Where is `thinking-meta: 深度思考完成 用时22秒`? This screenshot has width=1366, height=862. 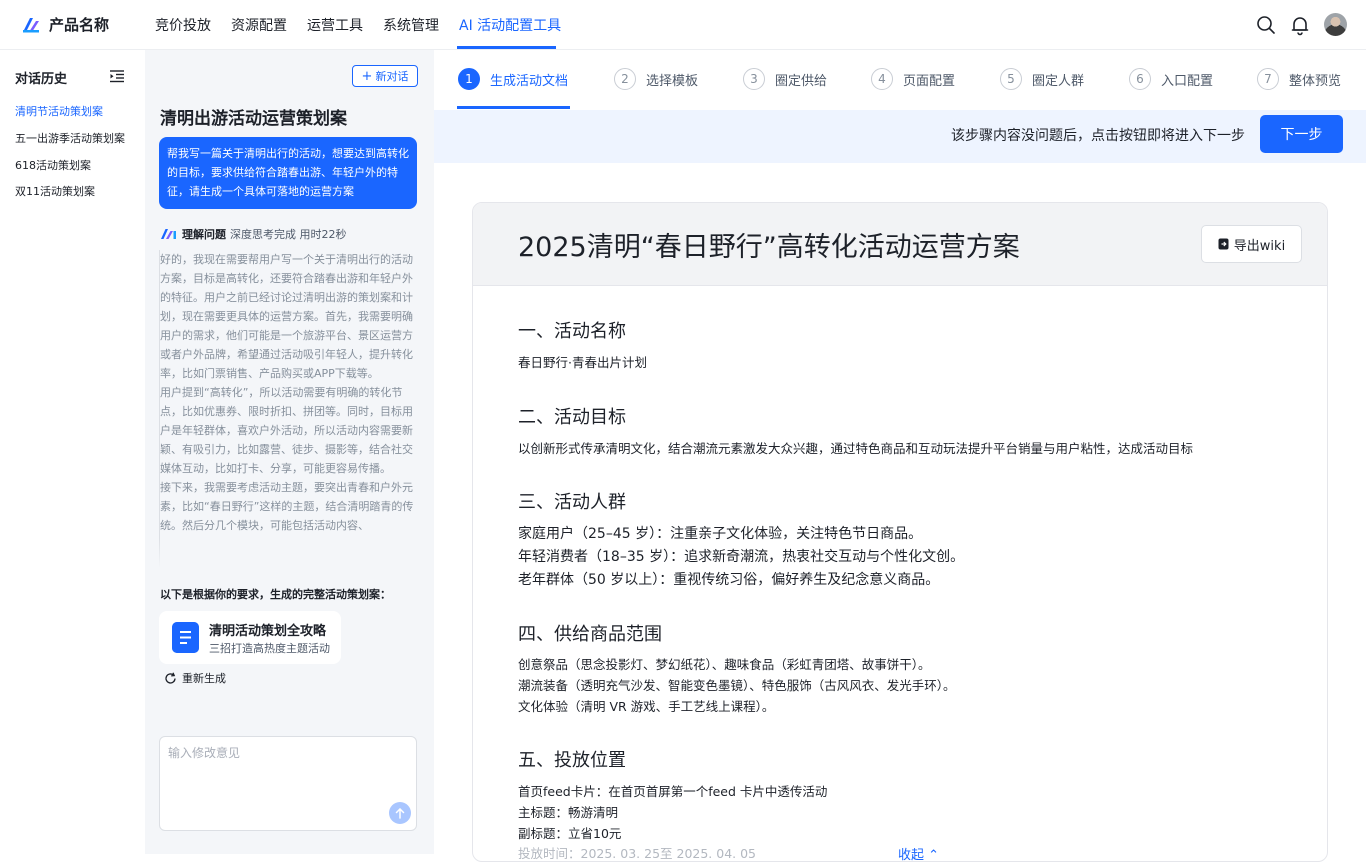
thinking-meta: 深度思考完成 用时22秒 is located at coordinates (288, 234).